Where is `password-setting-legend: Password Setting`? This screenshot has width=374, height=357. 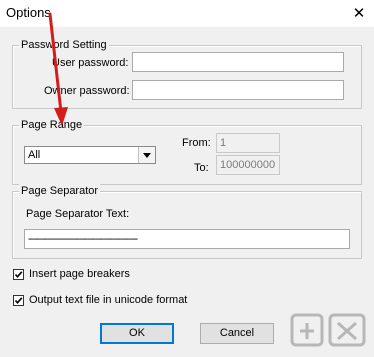
password-setting-legend: Password Setting is located at coordinates (64, 45).